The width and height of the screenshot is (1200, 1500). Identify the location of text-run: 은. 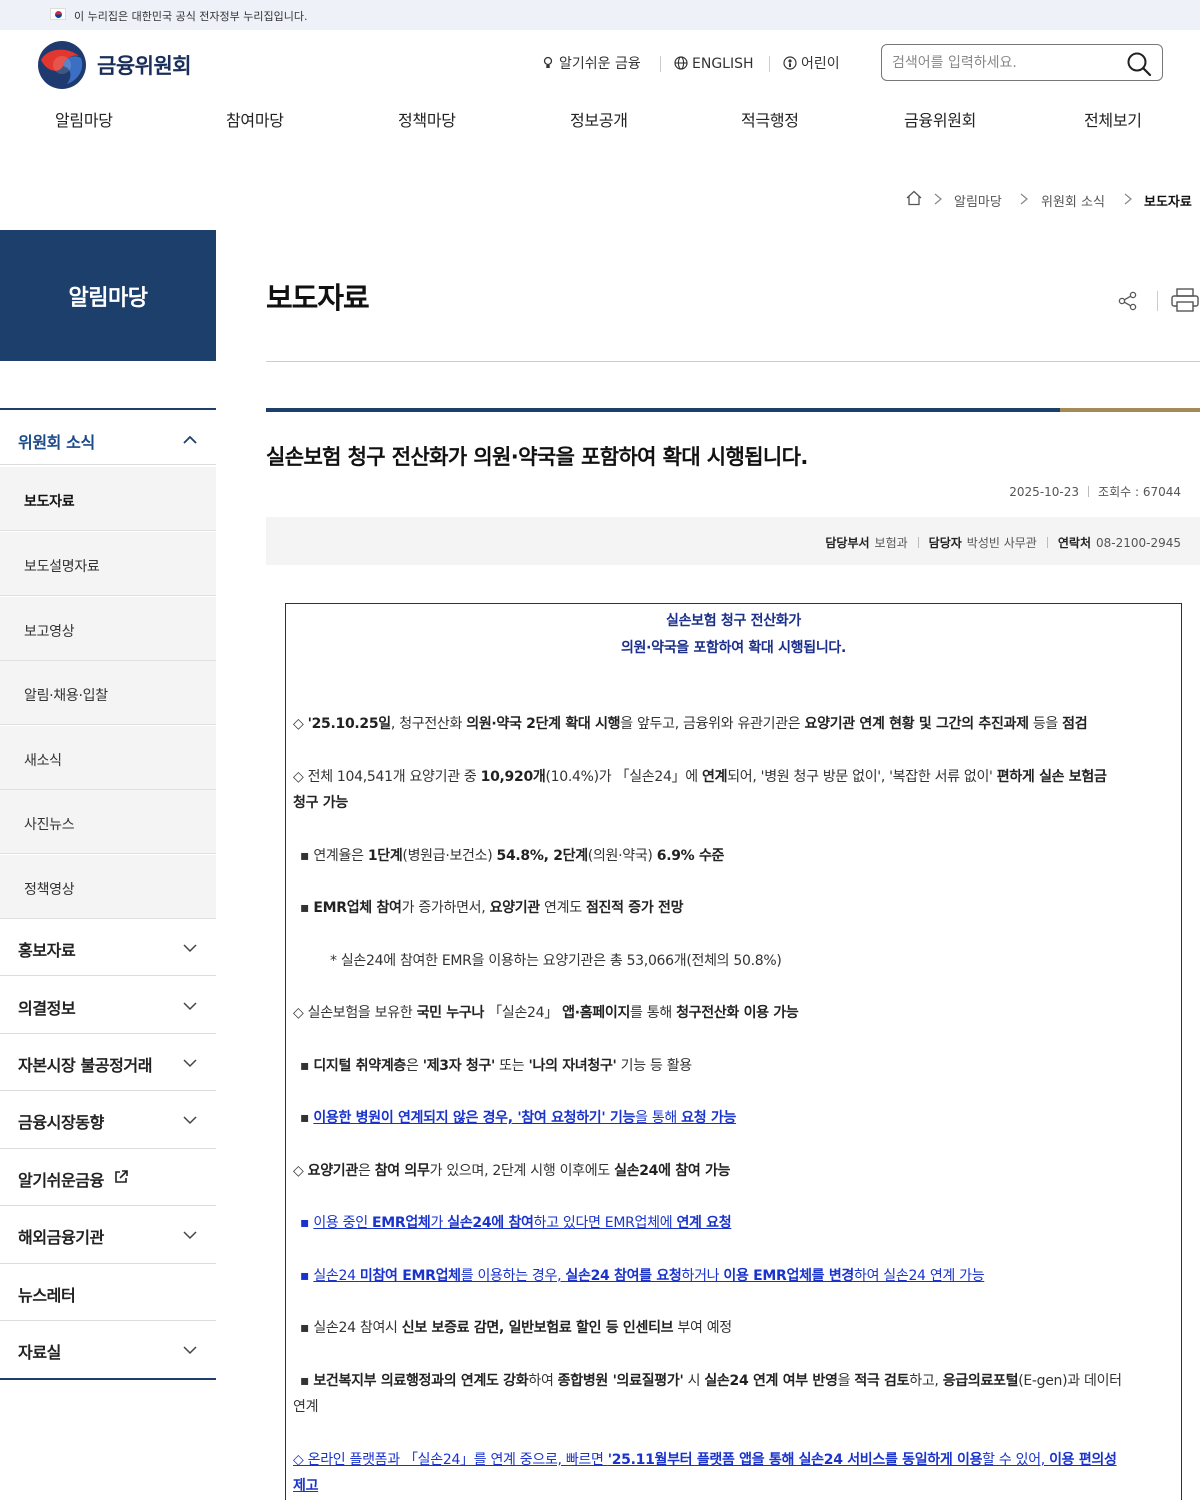
(414, 1066).